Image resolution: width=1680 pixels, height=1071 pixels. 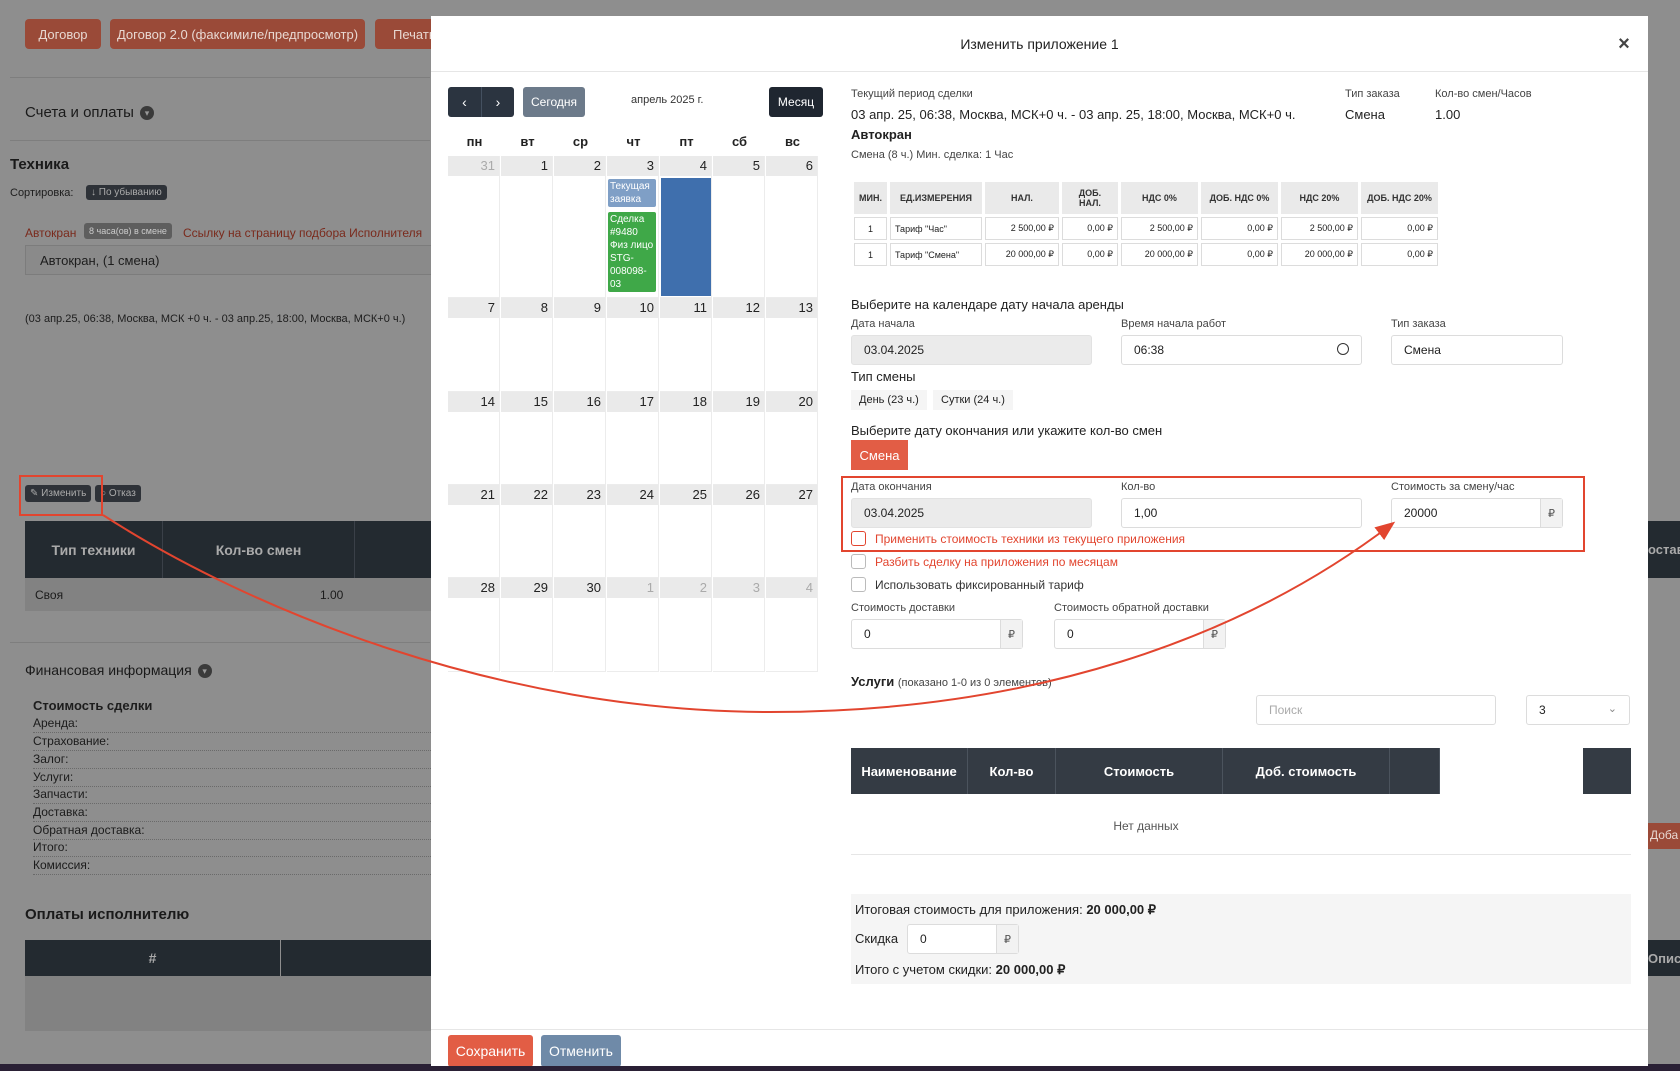 What do you see at coordinates (580, 345) in the screenshot?
I see `calendar-day: 9` at bounding box center [580, 345].